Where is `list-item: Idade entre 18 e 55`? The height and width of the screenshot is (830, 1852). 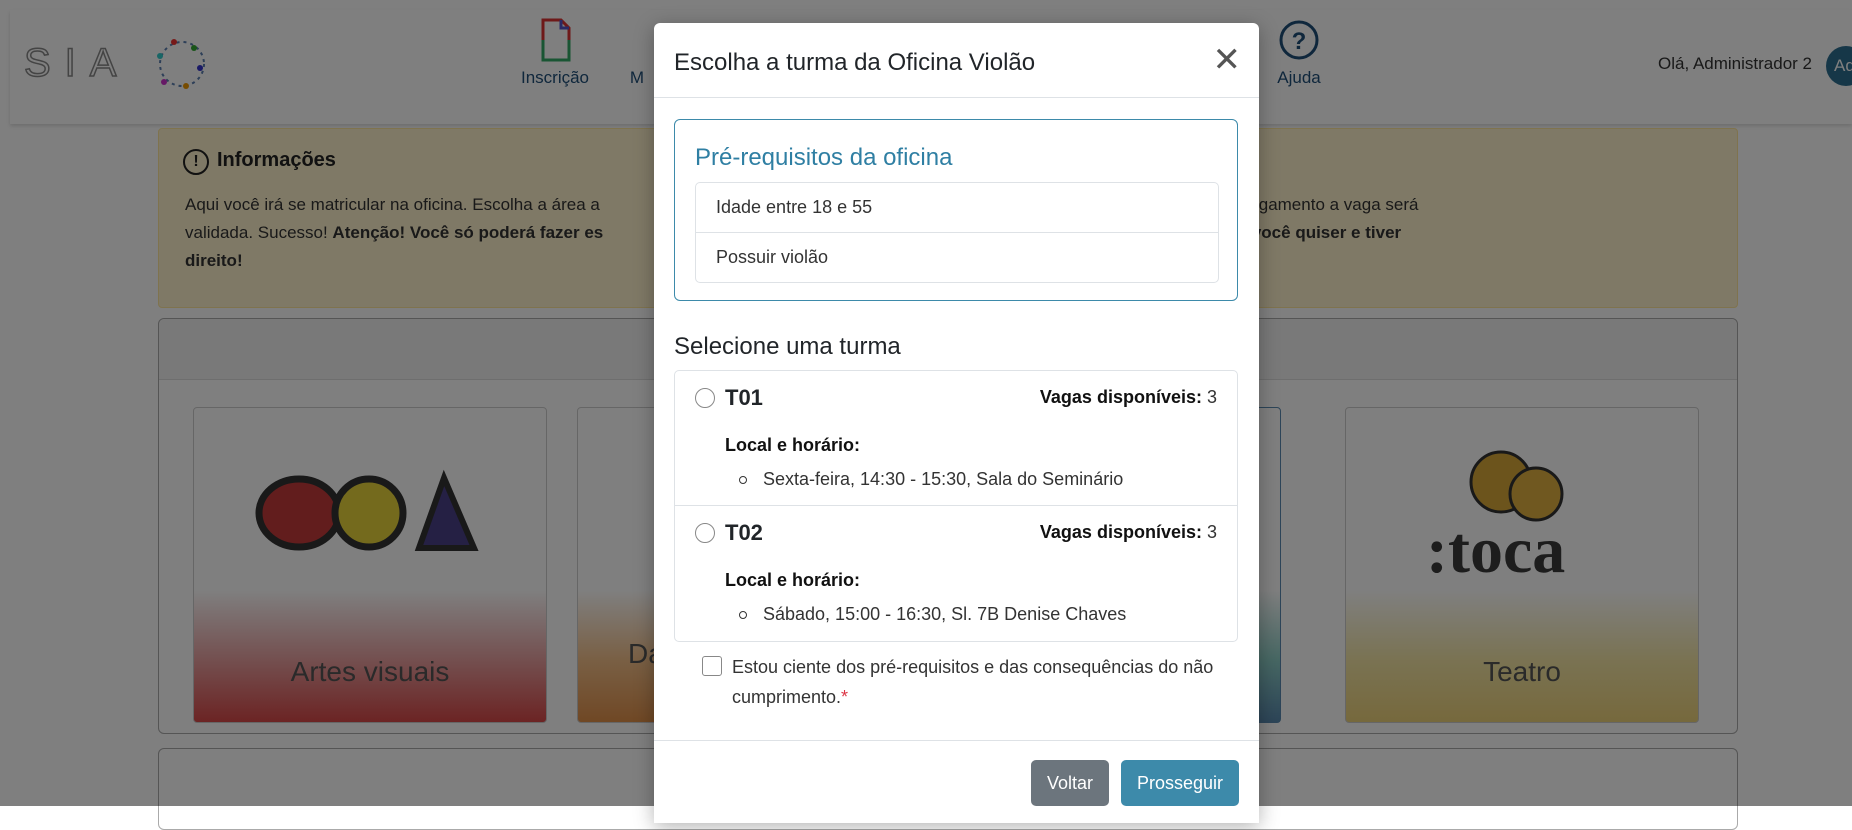 list-item: Idade entre 18 e 55 is located at coordinates (957, 208).